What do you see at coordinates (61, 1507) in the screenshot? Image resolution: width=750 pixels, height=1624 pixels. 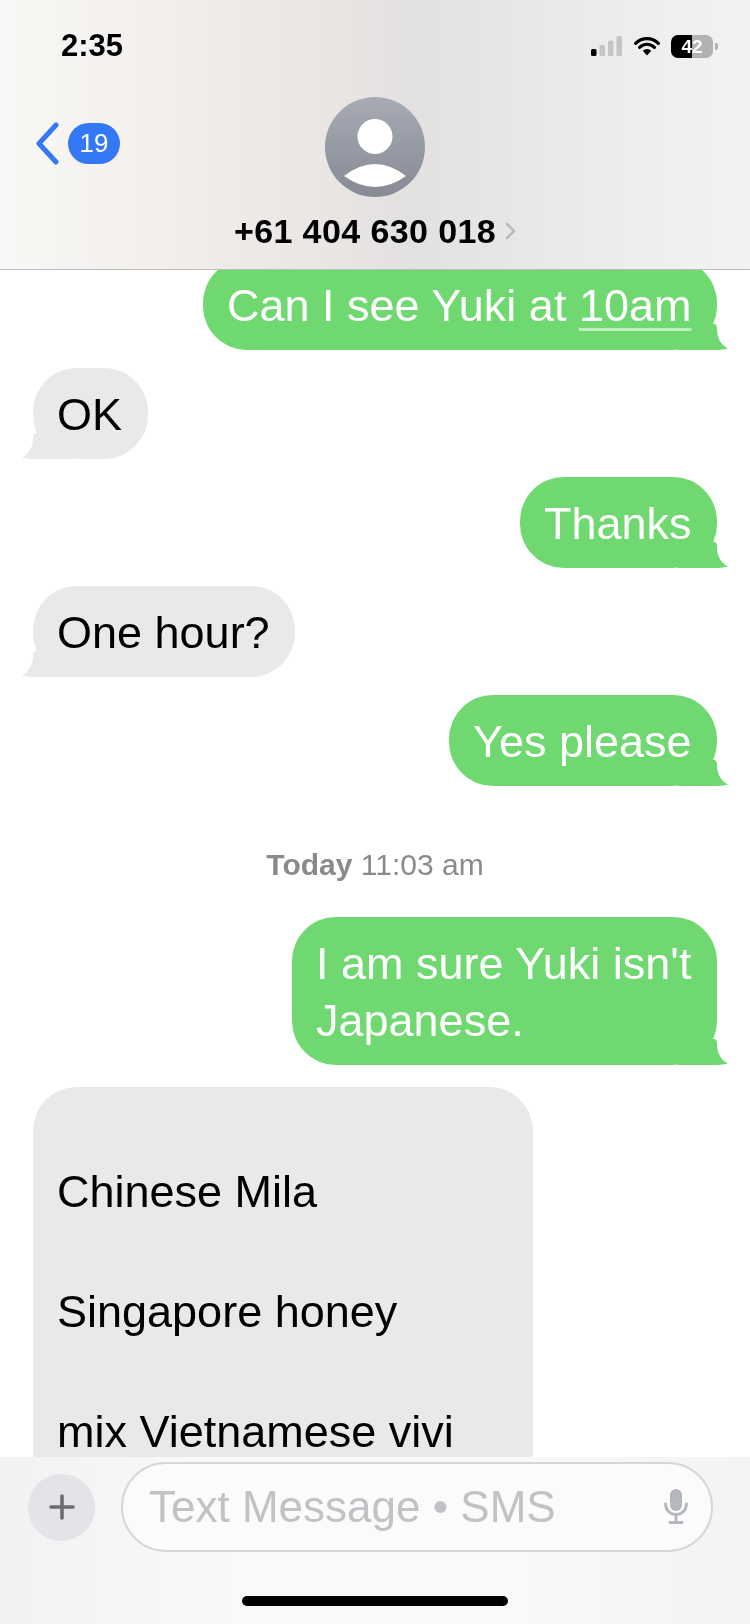 I see `plus-icon` at bounding box center [61, 1507].